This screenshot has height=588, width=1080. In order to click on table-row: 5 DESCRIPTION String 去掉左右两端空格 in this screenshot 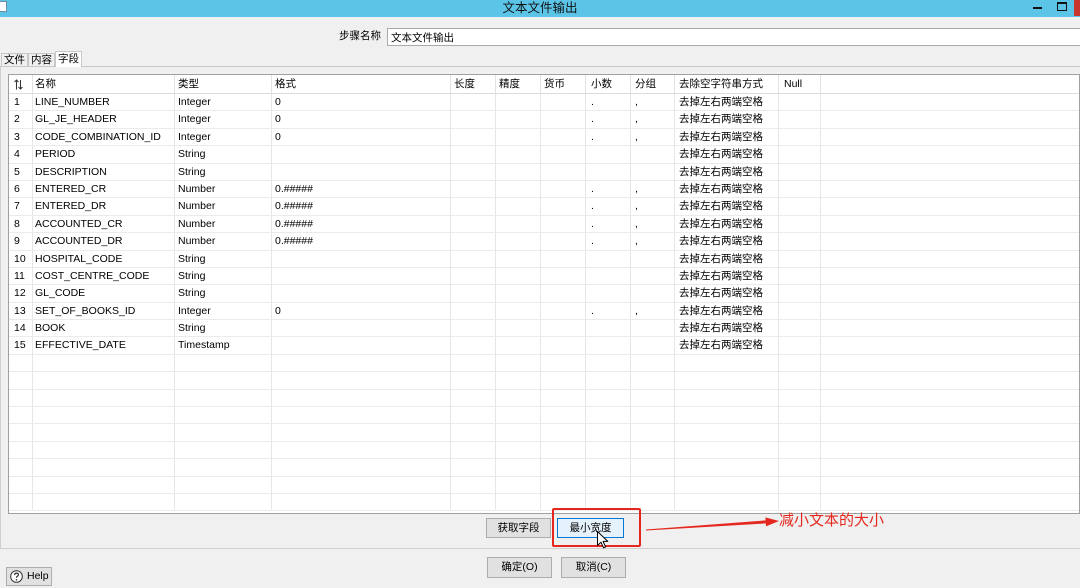, I will do `click(544, 172)`.